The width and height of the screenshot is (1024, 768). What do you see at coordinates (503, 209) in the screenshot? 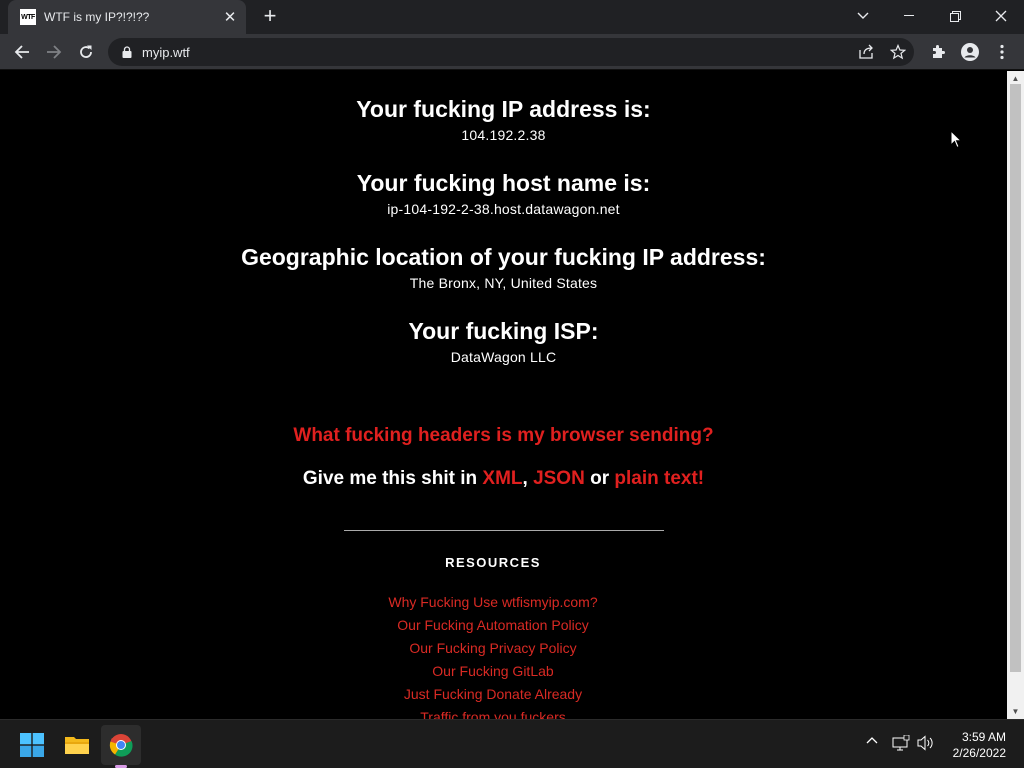
I see `host-value: ip-104-192-2-38.host.datawagon.net` at bounding box center [503, 209].